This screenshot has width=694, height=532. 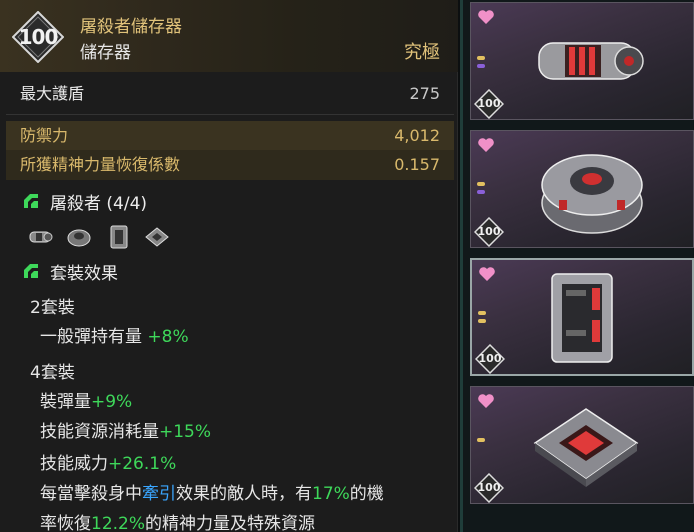 What do you see at coordinates (142, 464) in the screenshot?
I see `bonus-value: +26.1%` at bounding box center [142, 464].